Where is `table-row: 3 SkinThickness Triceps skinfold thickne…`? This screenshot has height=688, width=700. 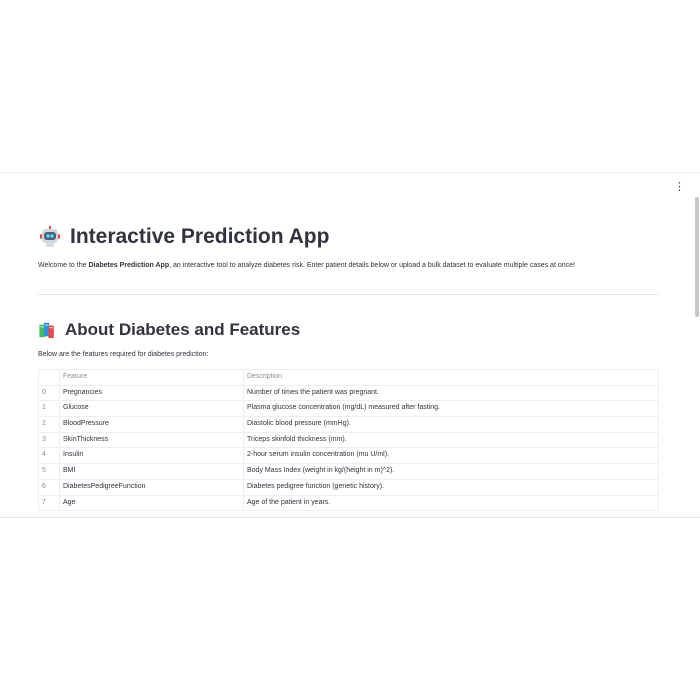 table-row: 3 SkinThickness Triceps skinfold thickne… is located at coordinates (349, 440).